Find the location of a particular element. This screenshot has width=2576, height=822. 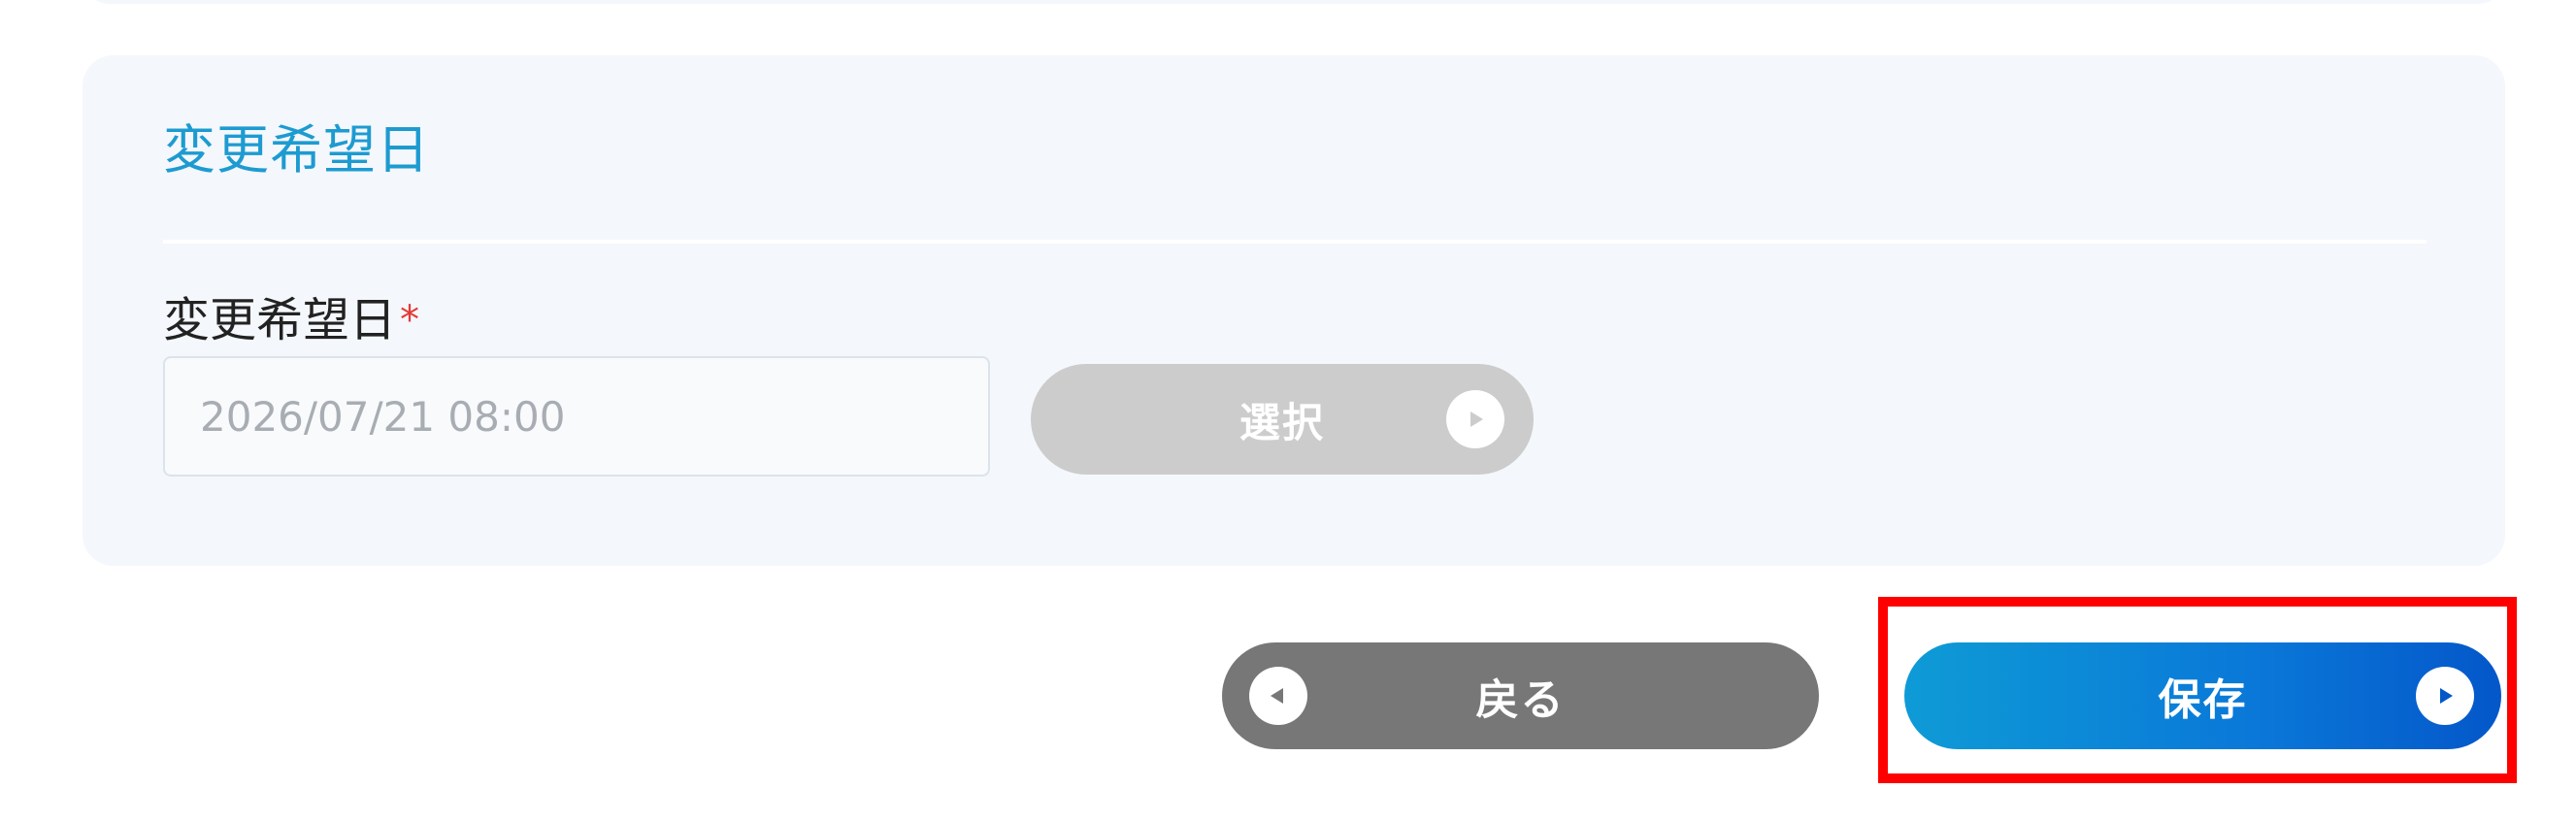

back-button: 戻る is located at coordinates (1520, 695).